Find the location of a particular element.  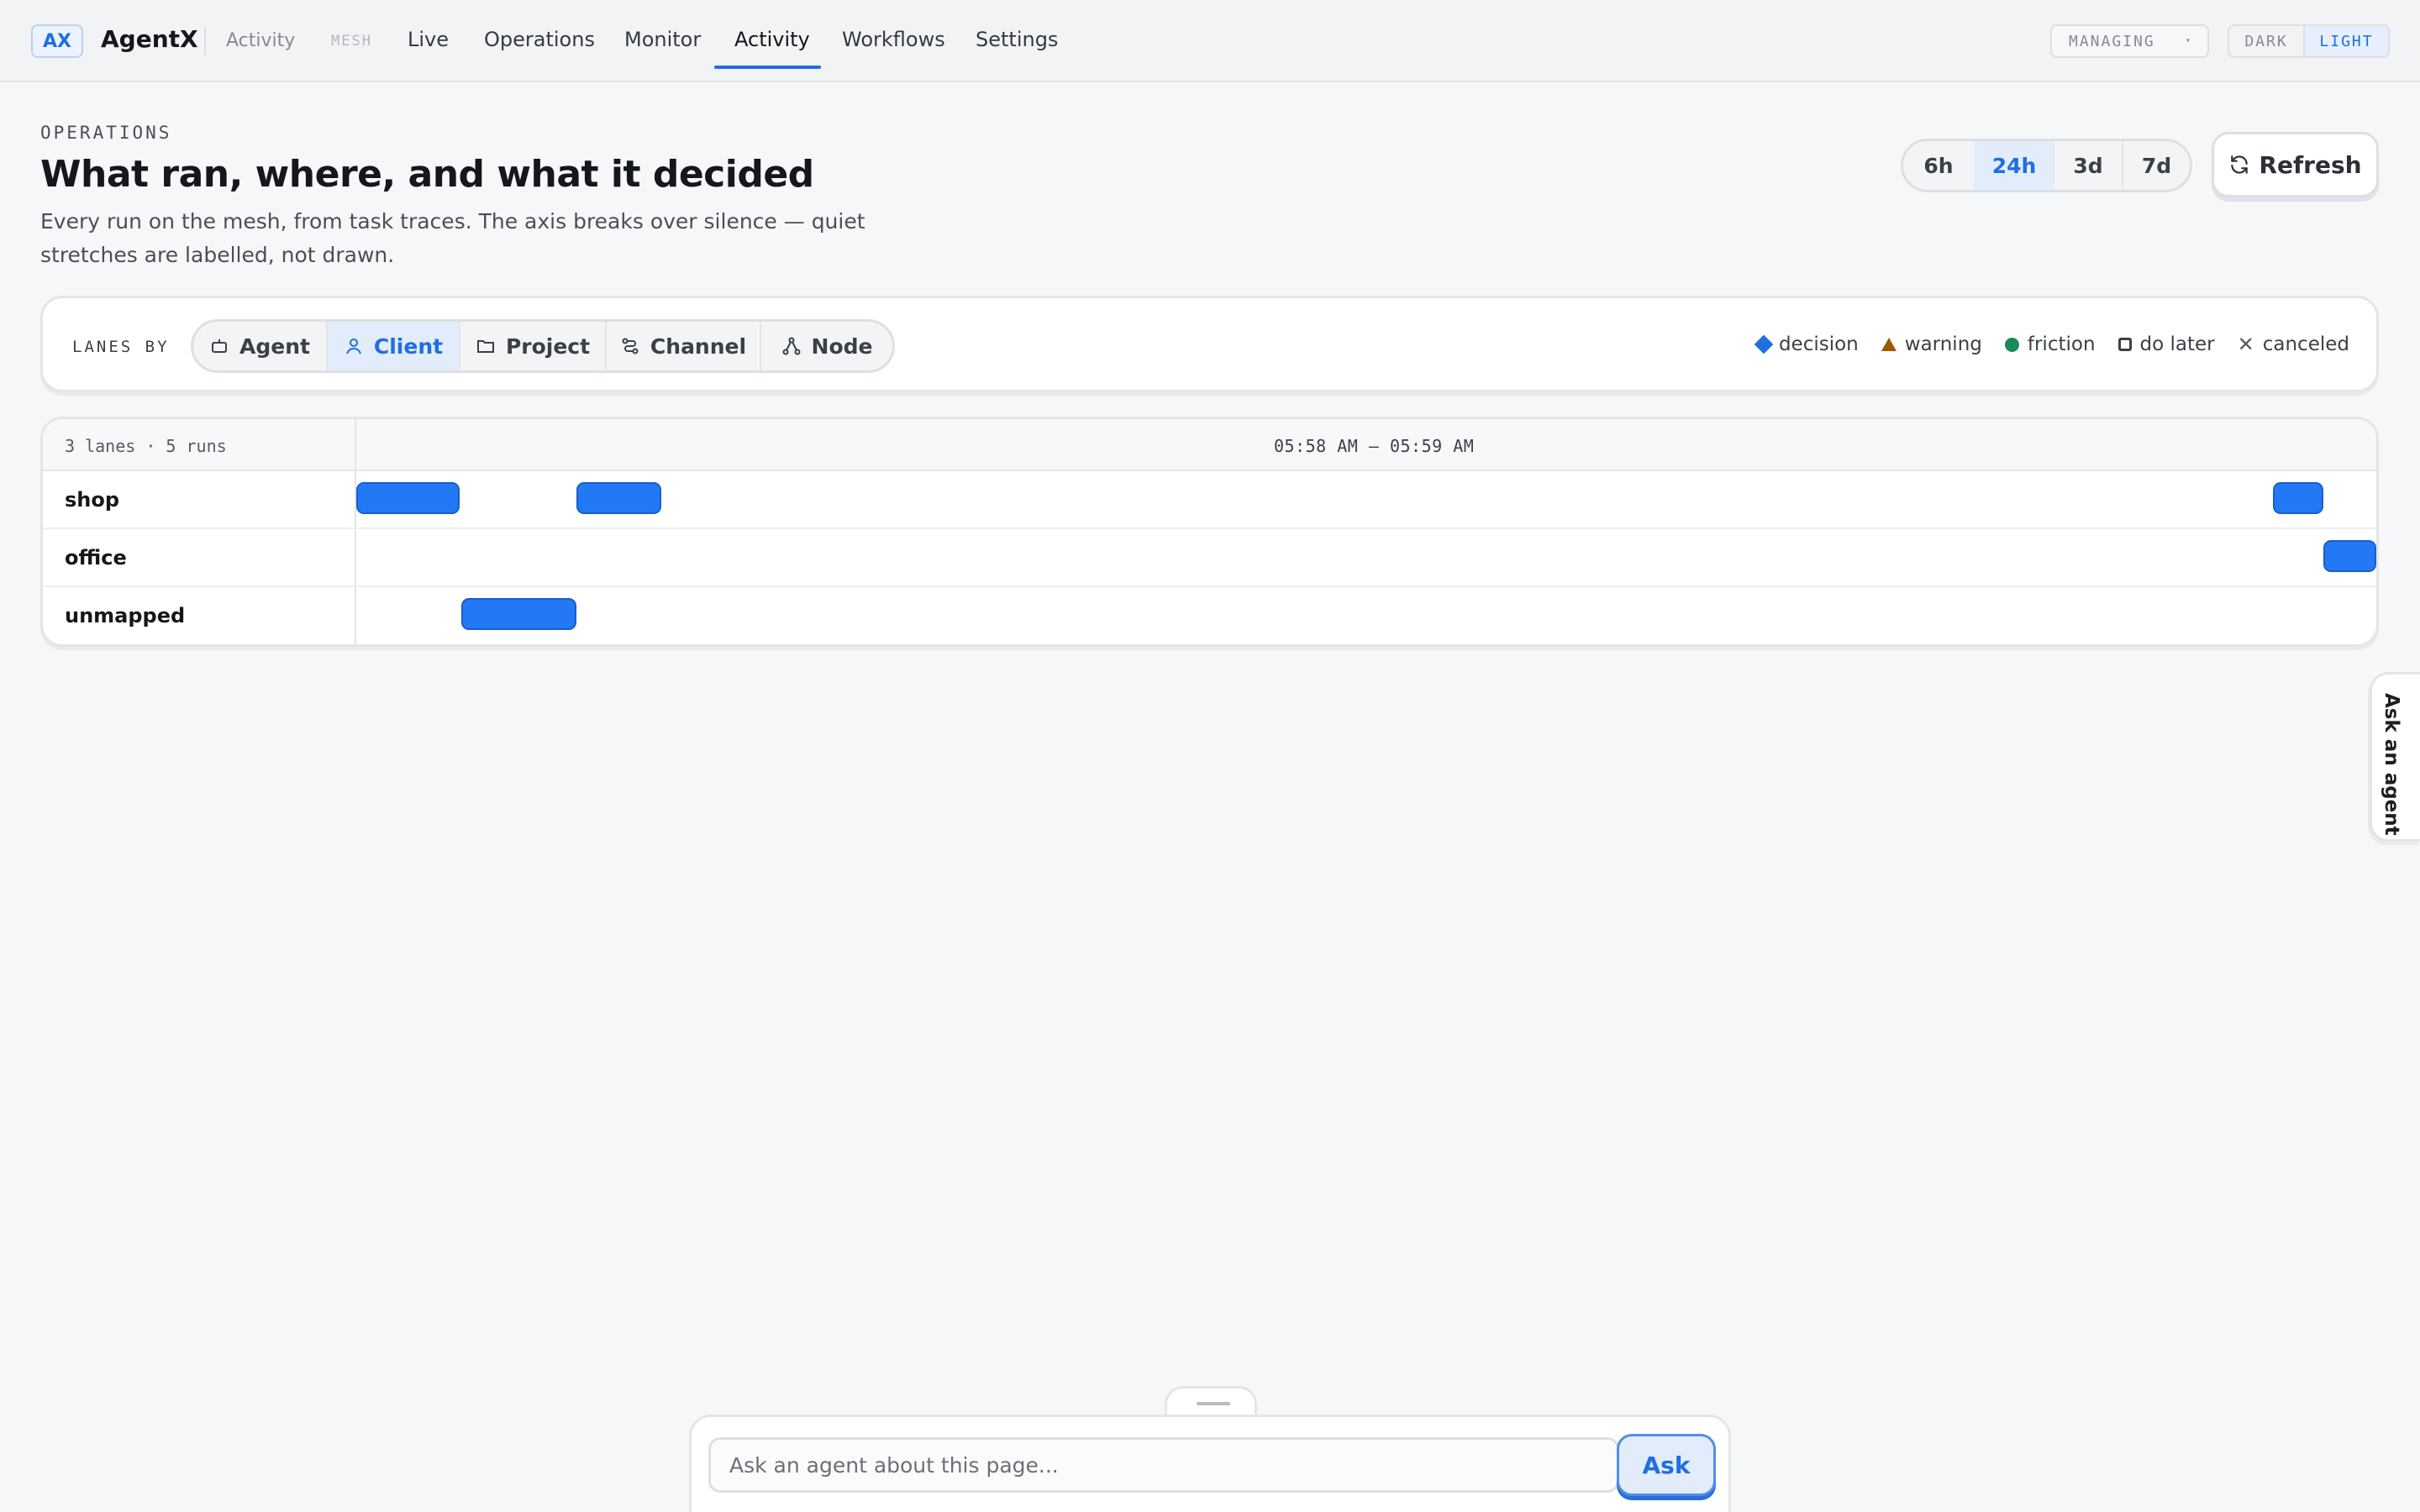

lanes-by-node-label: Node is located at coordinates (842, 346).